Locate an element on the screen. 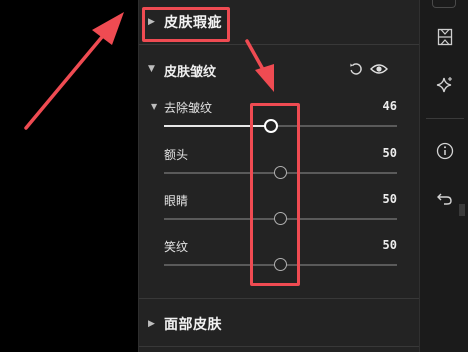 This screenshot has width=468, height=352. toolbar-scroll-marker is located at coordinates (462, 210).